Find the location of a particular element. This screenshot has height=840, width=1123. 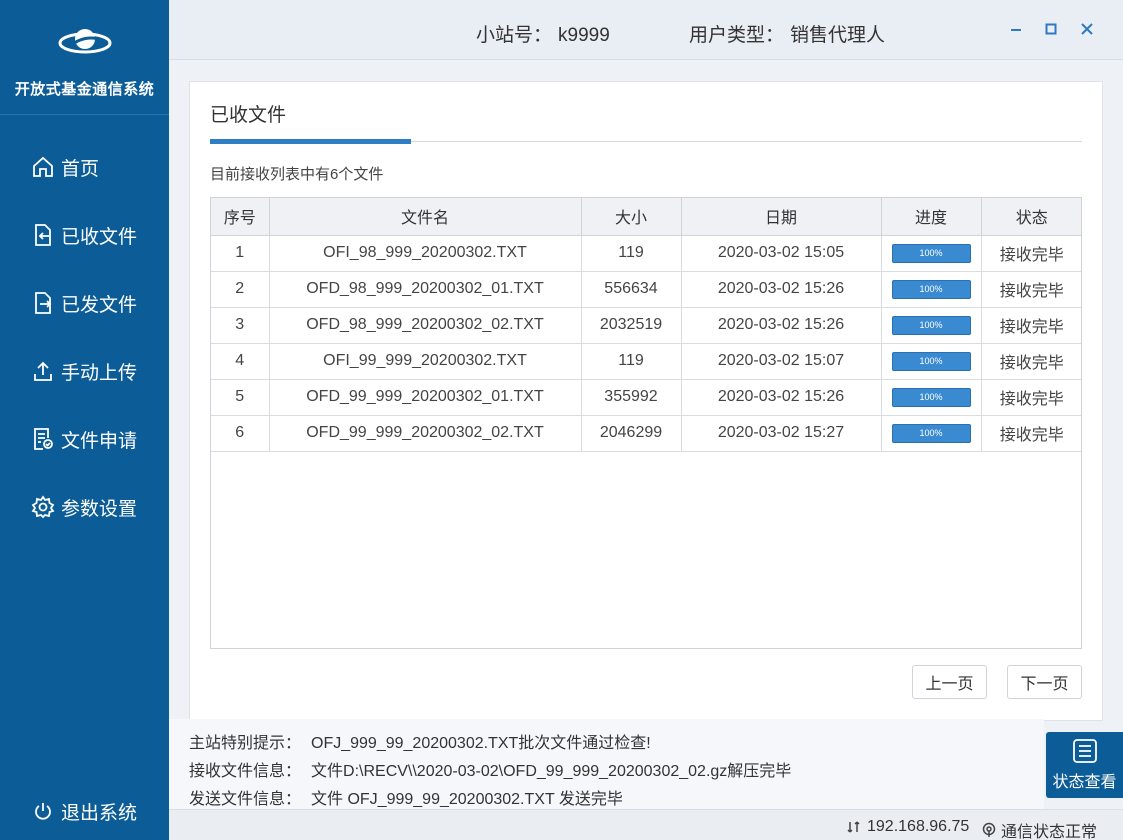

cell-no: 6 is located at coordinates (240, 433).